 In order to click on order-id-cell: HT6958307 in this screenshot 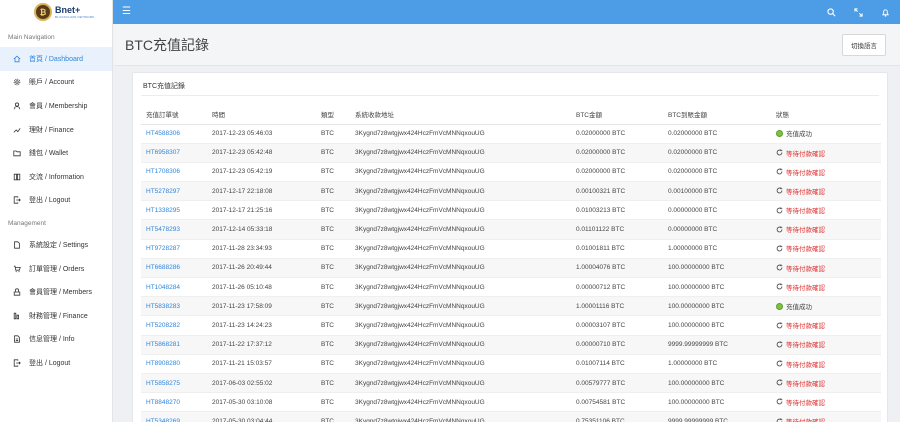, I will do `click(174, 153)`.